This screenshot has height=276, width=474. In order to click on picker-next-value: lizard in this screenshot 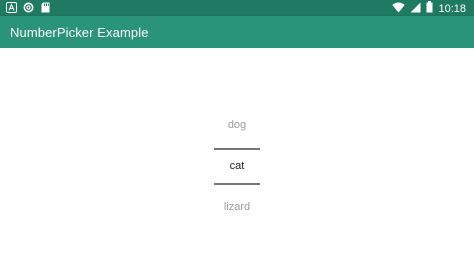, I will do `click(237, 207)`.